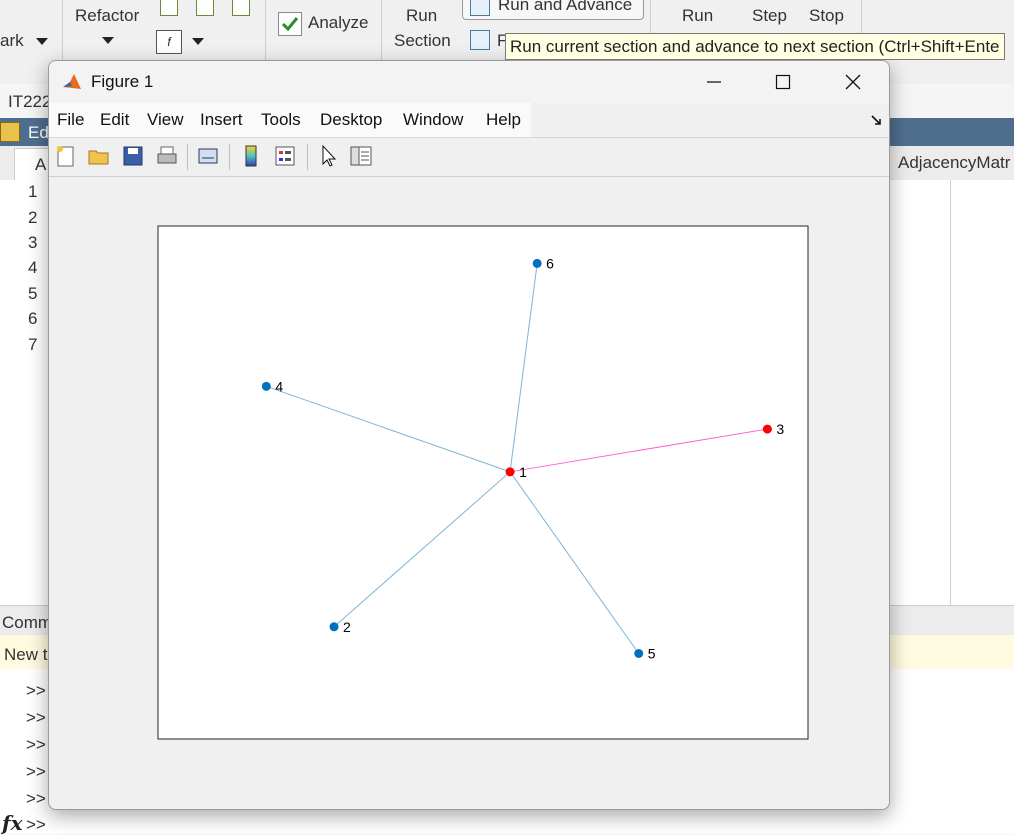  Describe the element at coordinates (221, 120) in the screenshot. I see `menu-insert: Insert` at that location.